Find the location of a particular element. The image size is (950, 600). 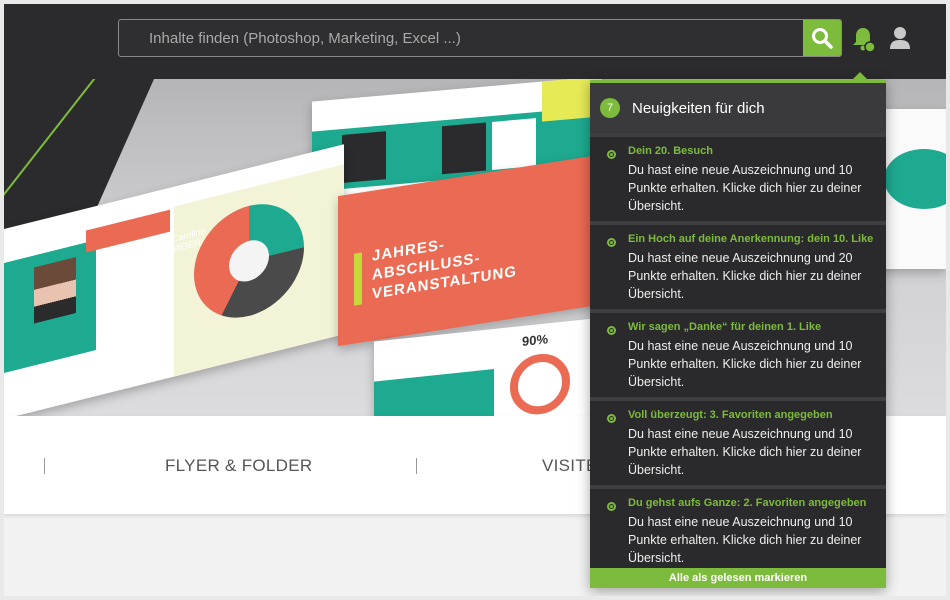

notifications-header: 7 Neuigkeiten für dich is located at coordinates (738, 108).